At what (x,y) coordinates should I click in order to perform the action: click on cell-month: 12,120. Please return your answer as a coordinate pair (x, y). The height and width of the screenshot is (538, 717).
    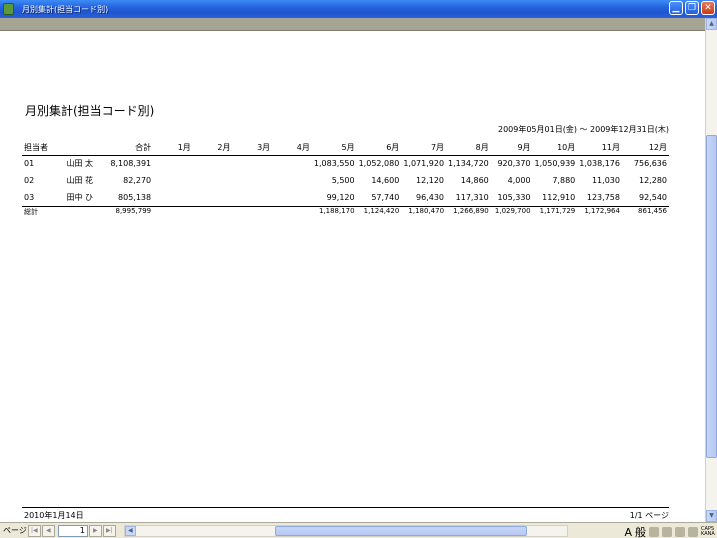
    Looking at the image, I should click on (430, 180).